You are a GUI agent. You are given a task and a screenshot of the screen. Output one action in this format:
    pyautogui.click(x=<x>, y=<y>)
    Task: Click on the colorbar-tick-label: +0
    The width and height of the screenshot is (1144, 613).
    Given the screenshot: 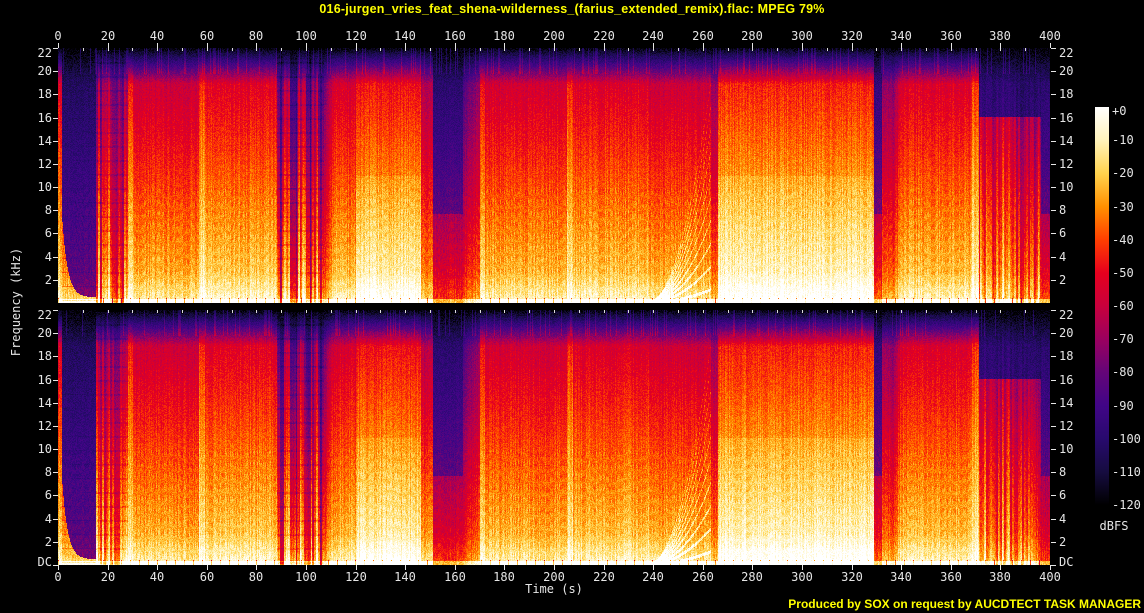 What is the action you would take?
    pyautogui.click(x=1119, y=111)
    